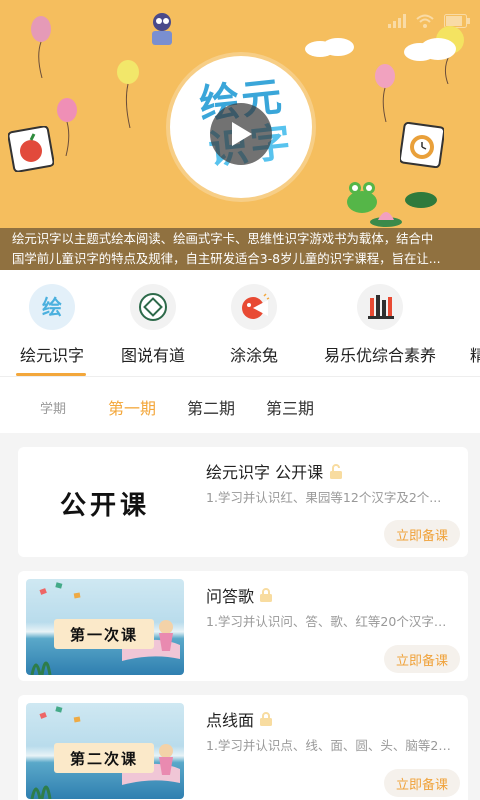 The image size is (480, 800). Describe the element at coordinates (128, 94) in the screenshot. I see `balloon-yellow-icon` at that location.